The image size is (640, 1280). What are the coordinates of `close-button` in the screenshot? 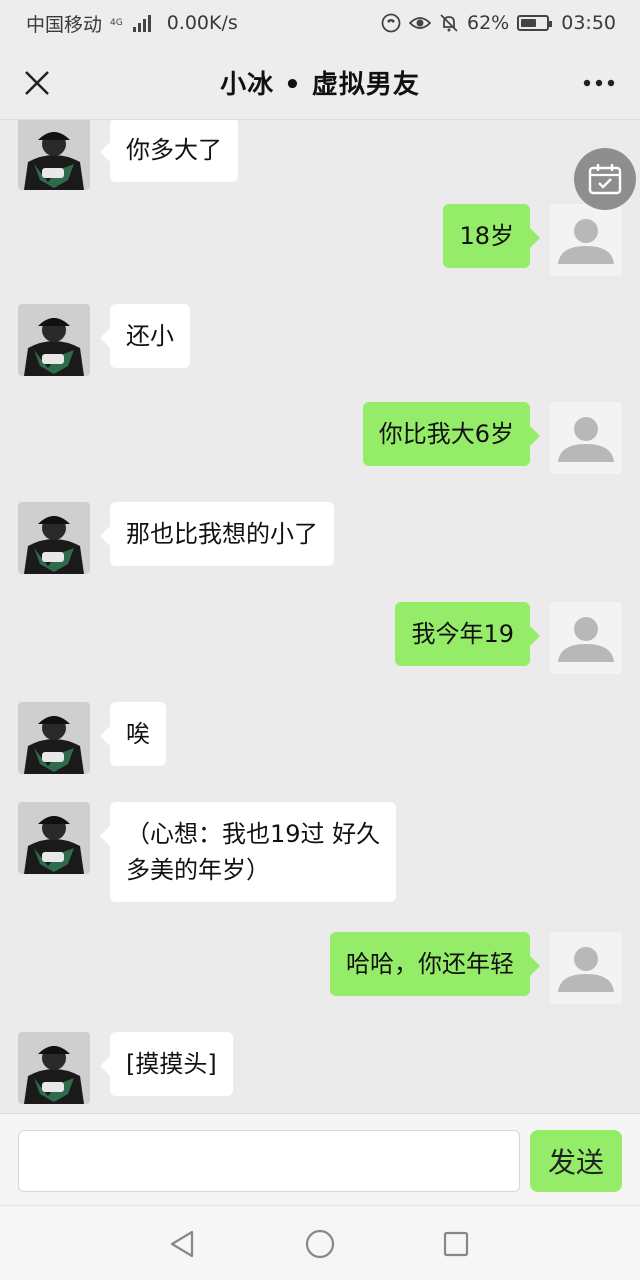 It's located at (37, 83).